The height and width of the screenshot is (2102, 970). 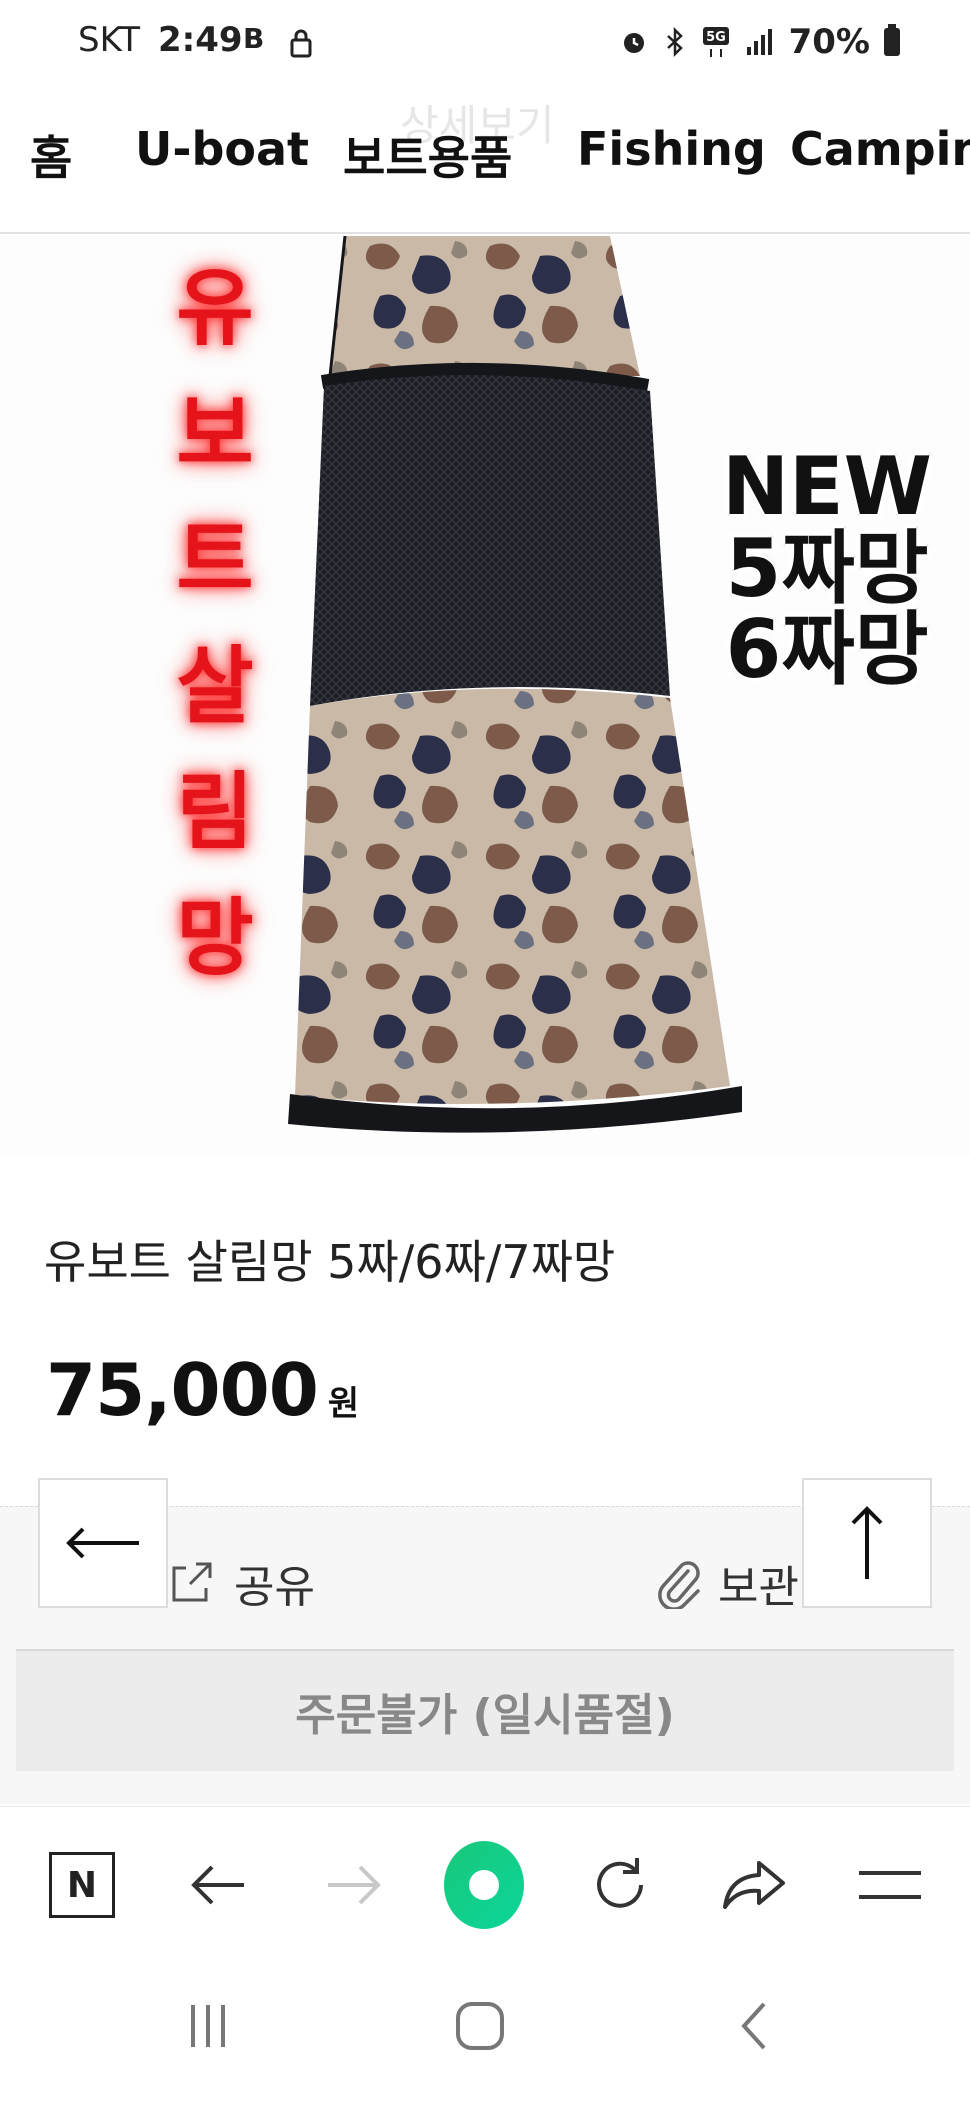 I want to click on order-button: 주문불가 (일시품절), so click(x=485, y=1711).